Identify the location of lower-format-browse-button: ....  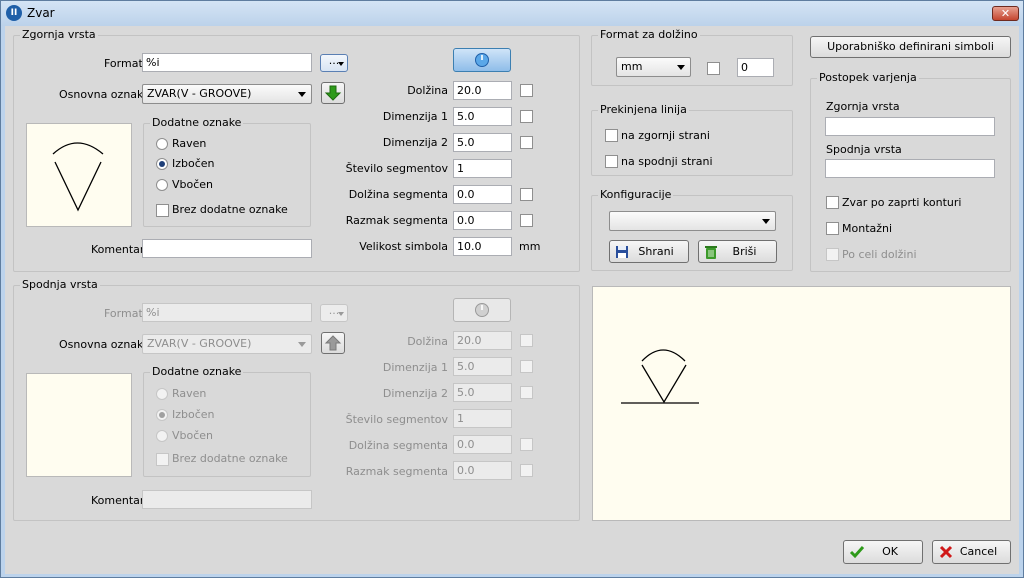
(334, 313).